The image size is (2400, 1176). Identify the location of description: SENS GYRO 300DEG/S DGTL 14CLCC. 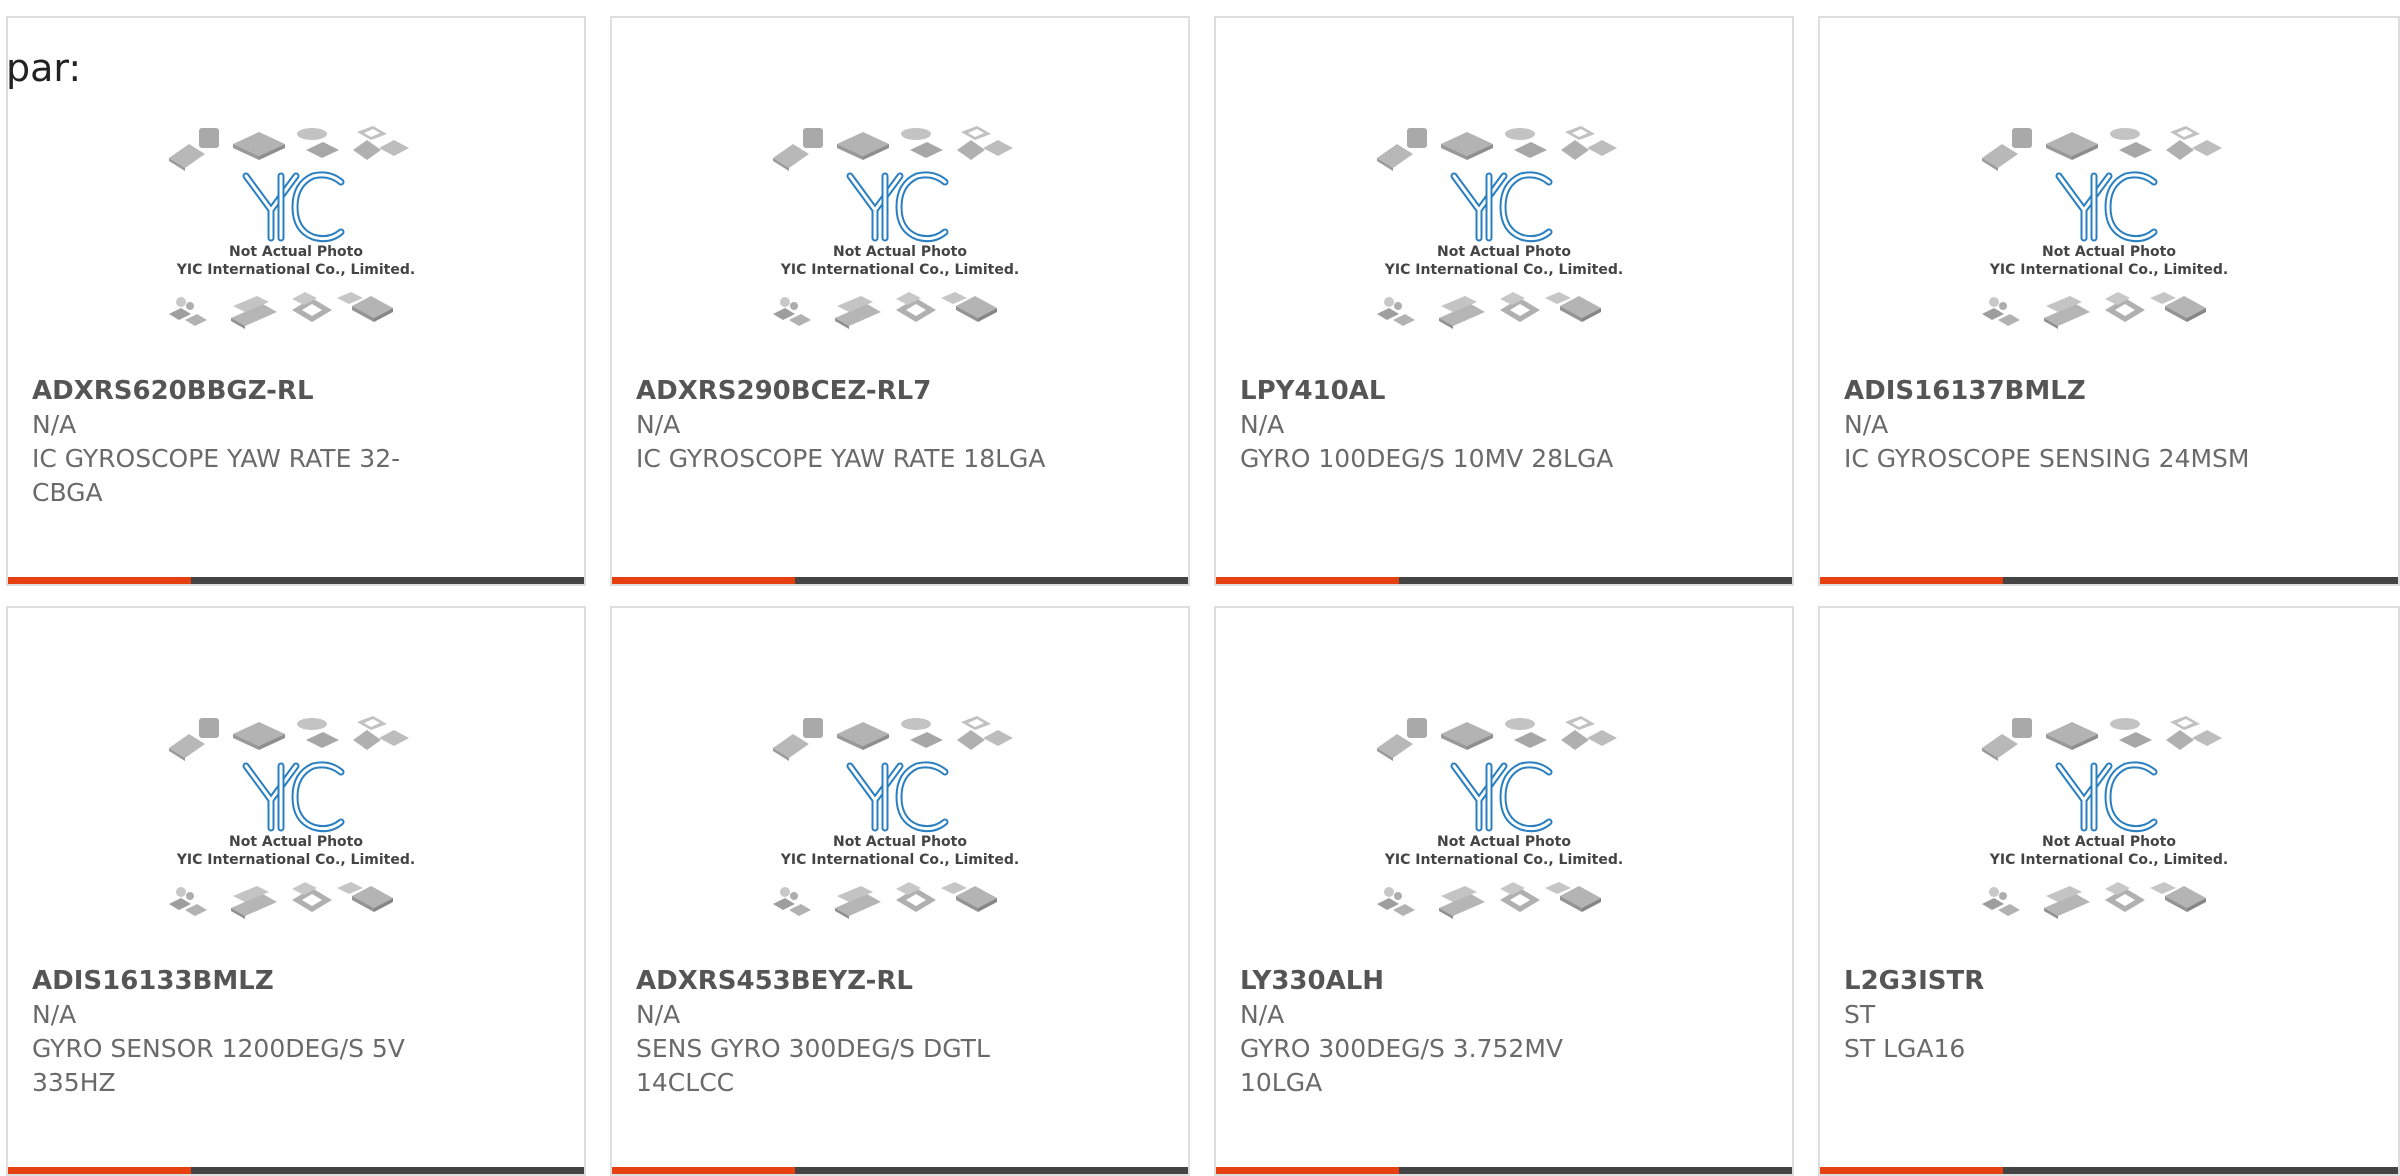
(813, 1065).